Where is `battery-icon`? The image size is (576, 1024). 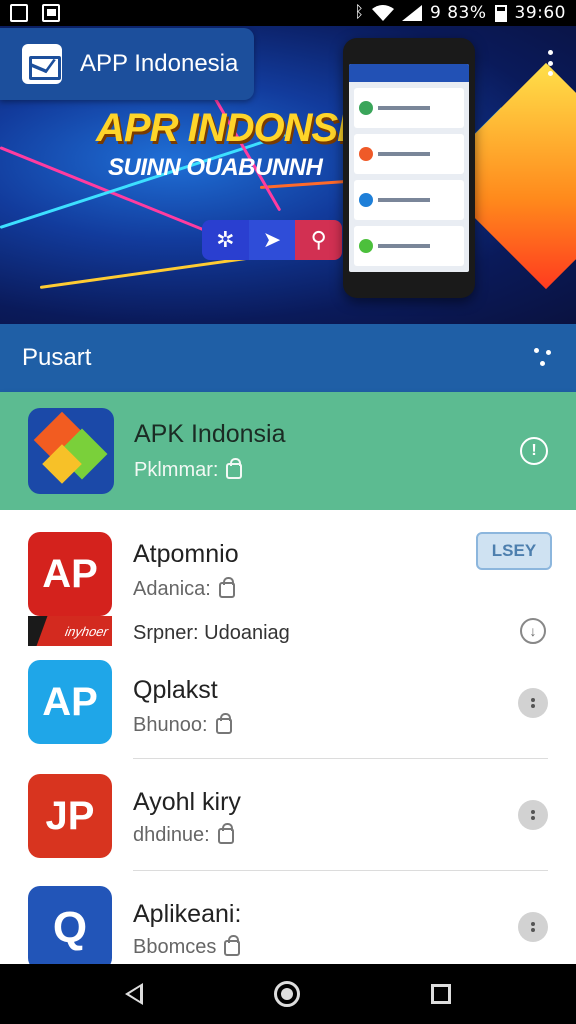 battery-icon is located at coordinates (500, 13).